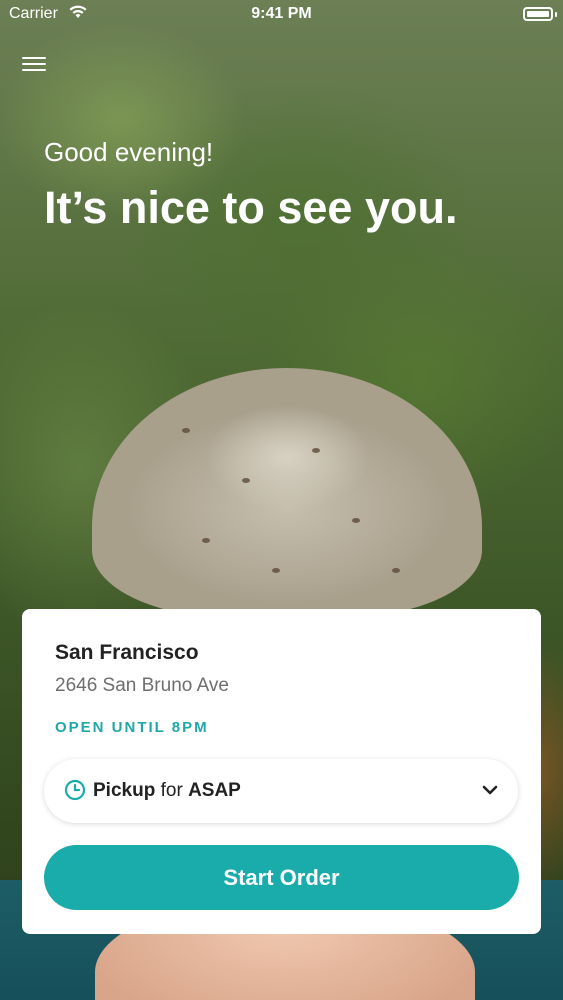 The image size is (563, 1000). What do you see at coordinates (129, 152) in the screenshot?
I see `greeting-text: Good evening!` at bounding box center [129, 152].